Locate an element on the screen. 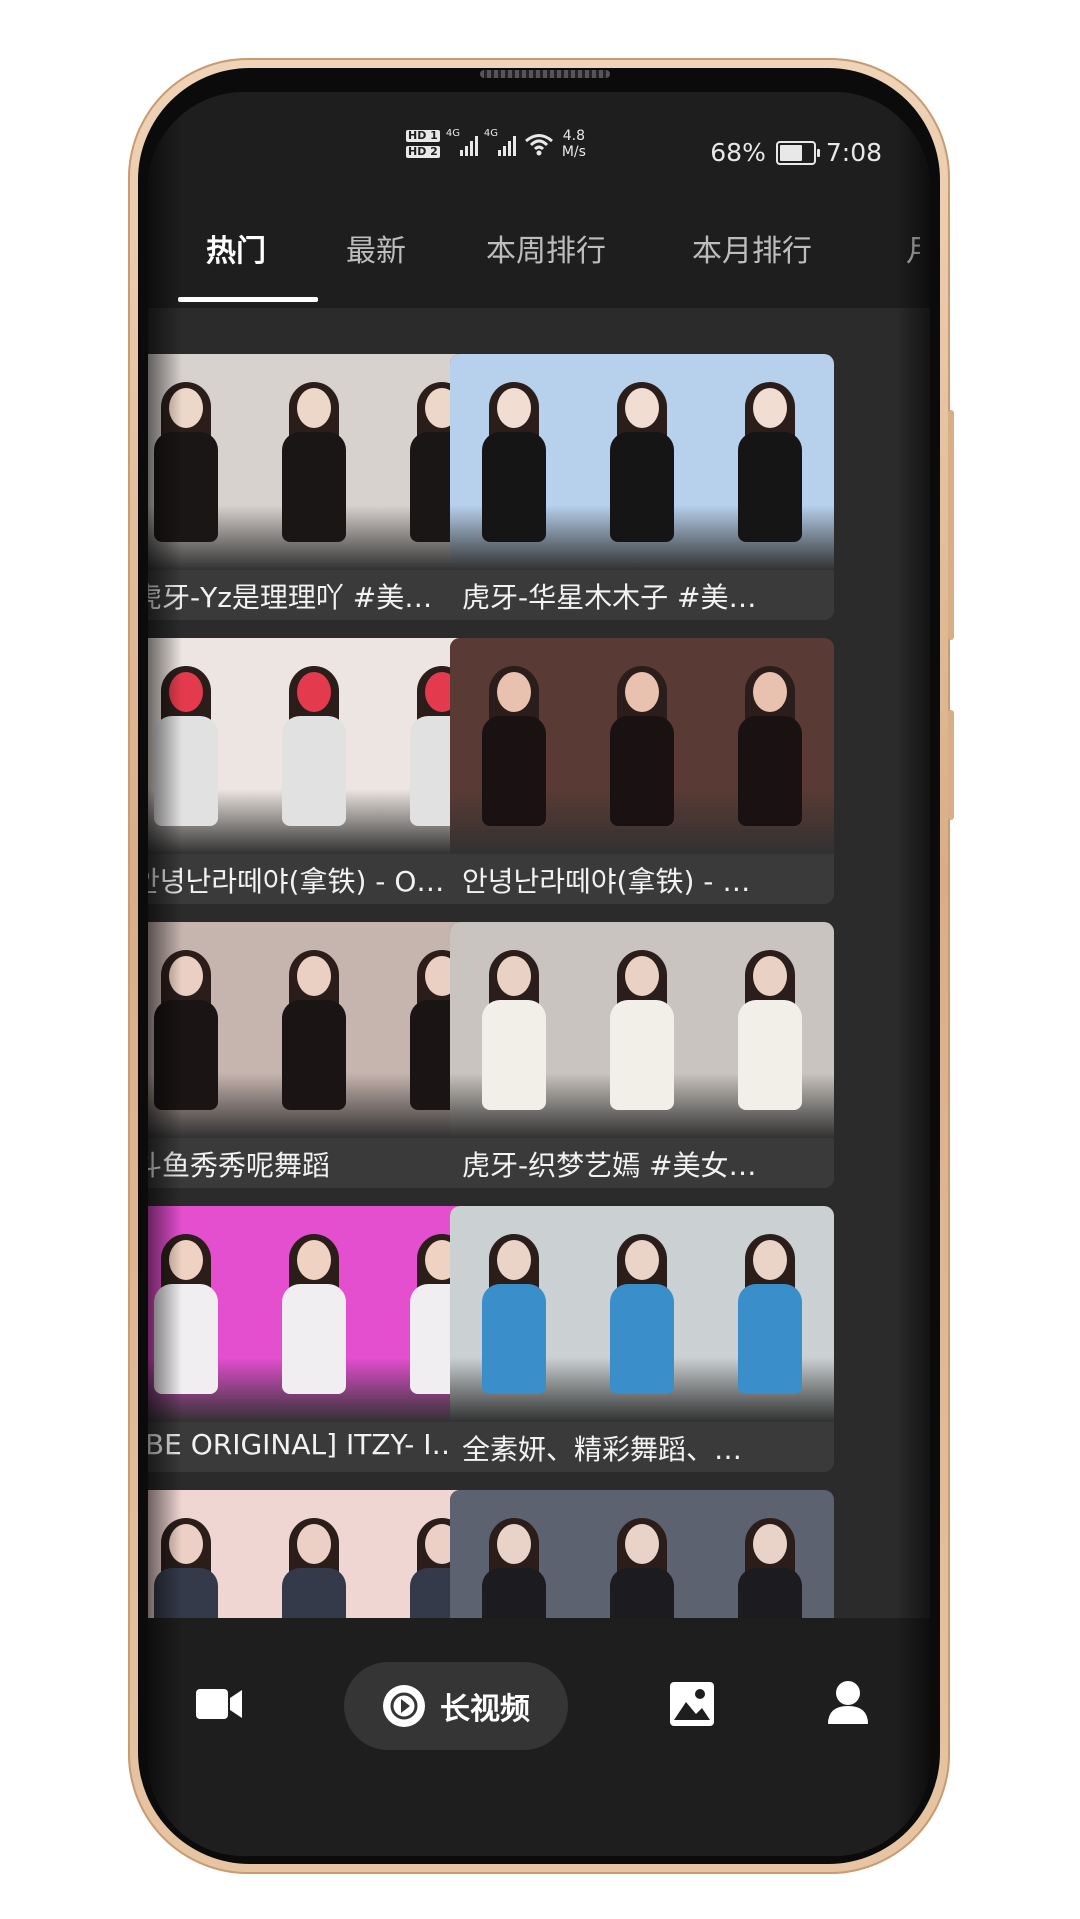 The height and width of the screenshot is (1919, 1080). signal-strength-icon-2: 4G is located at coordinates (500, 142).